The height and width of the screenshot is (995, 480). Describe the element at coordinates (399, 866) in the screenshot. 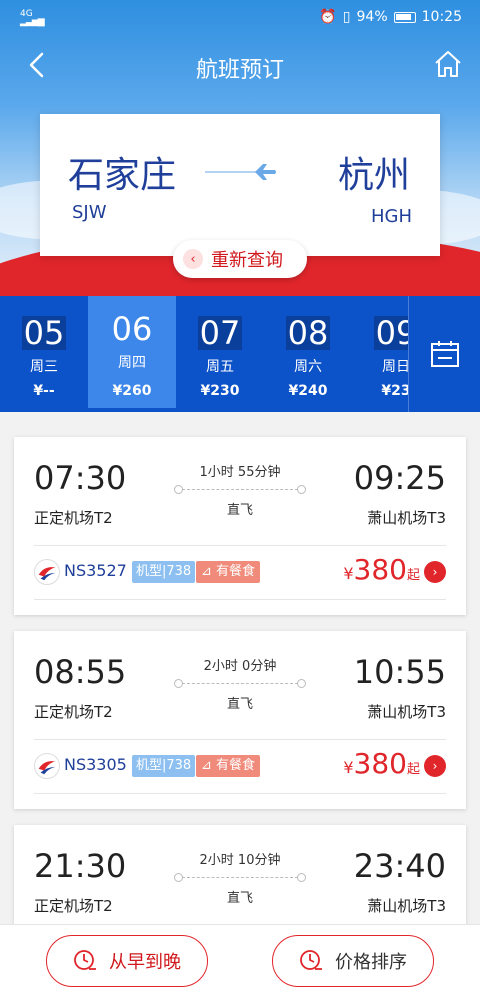

I see `arrival-time: 23:40` at that location.